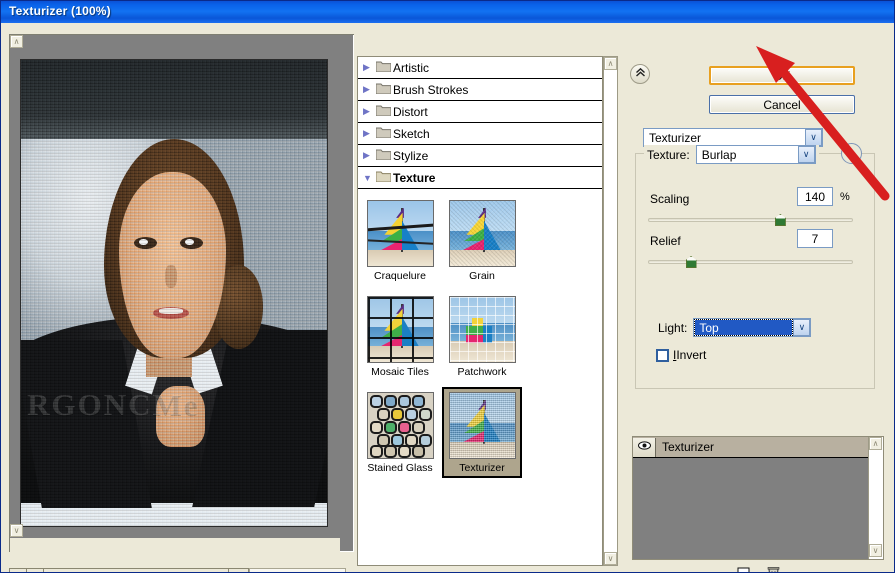 This screenshot has width=895, height=573. I want to click on light-label: Light:, so click(673, 327).